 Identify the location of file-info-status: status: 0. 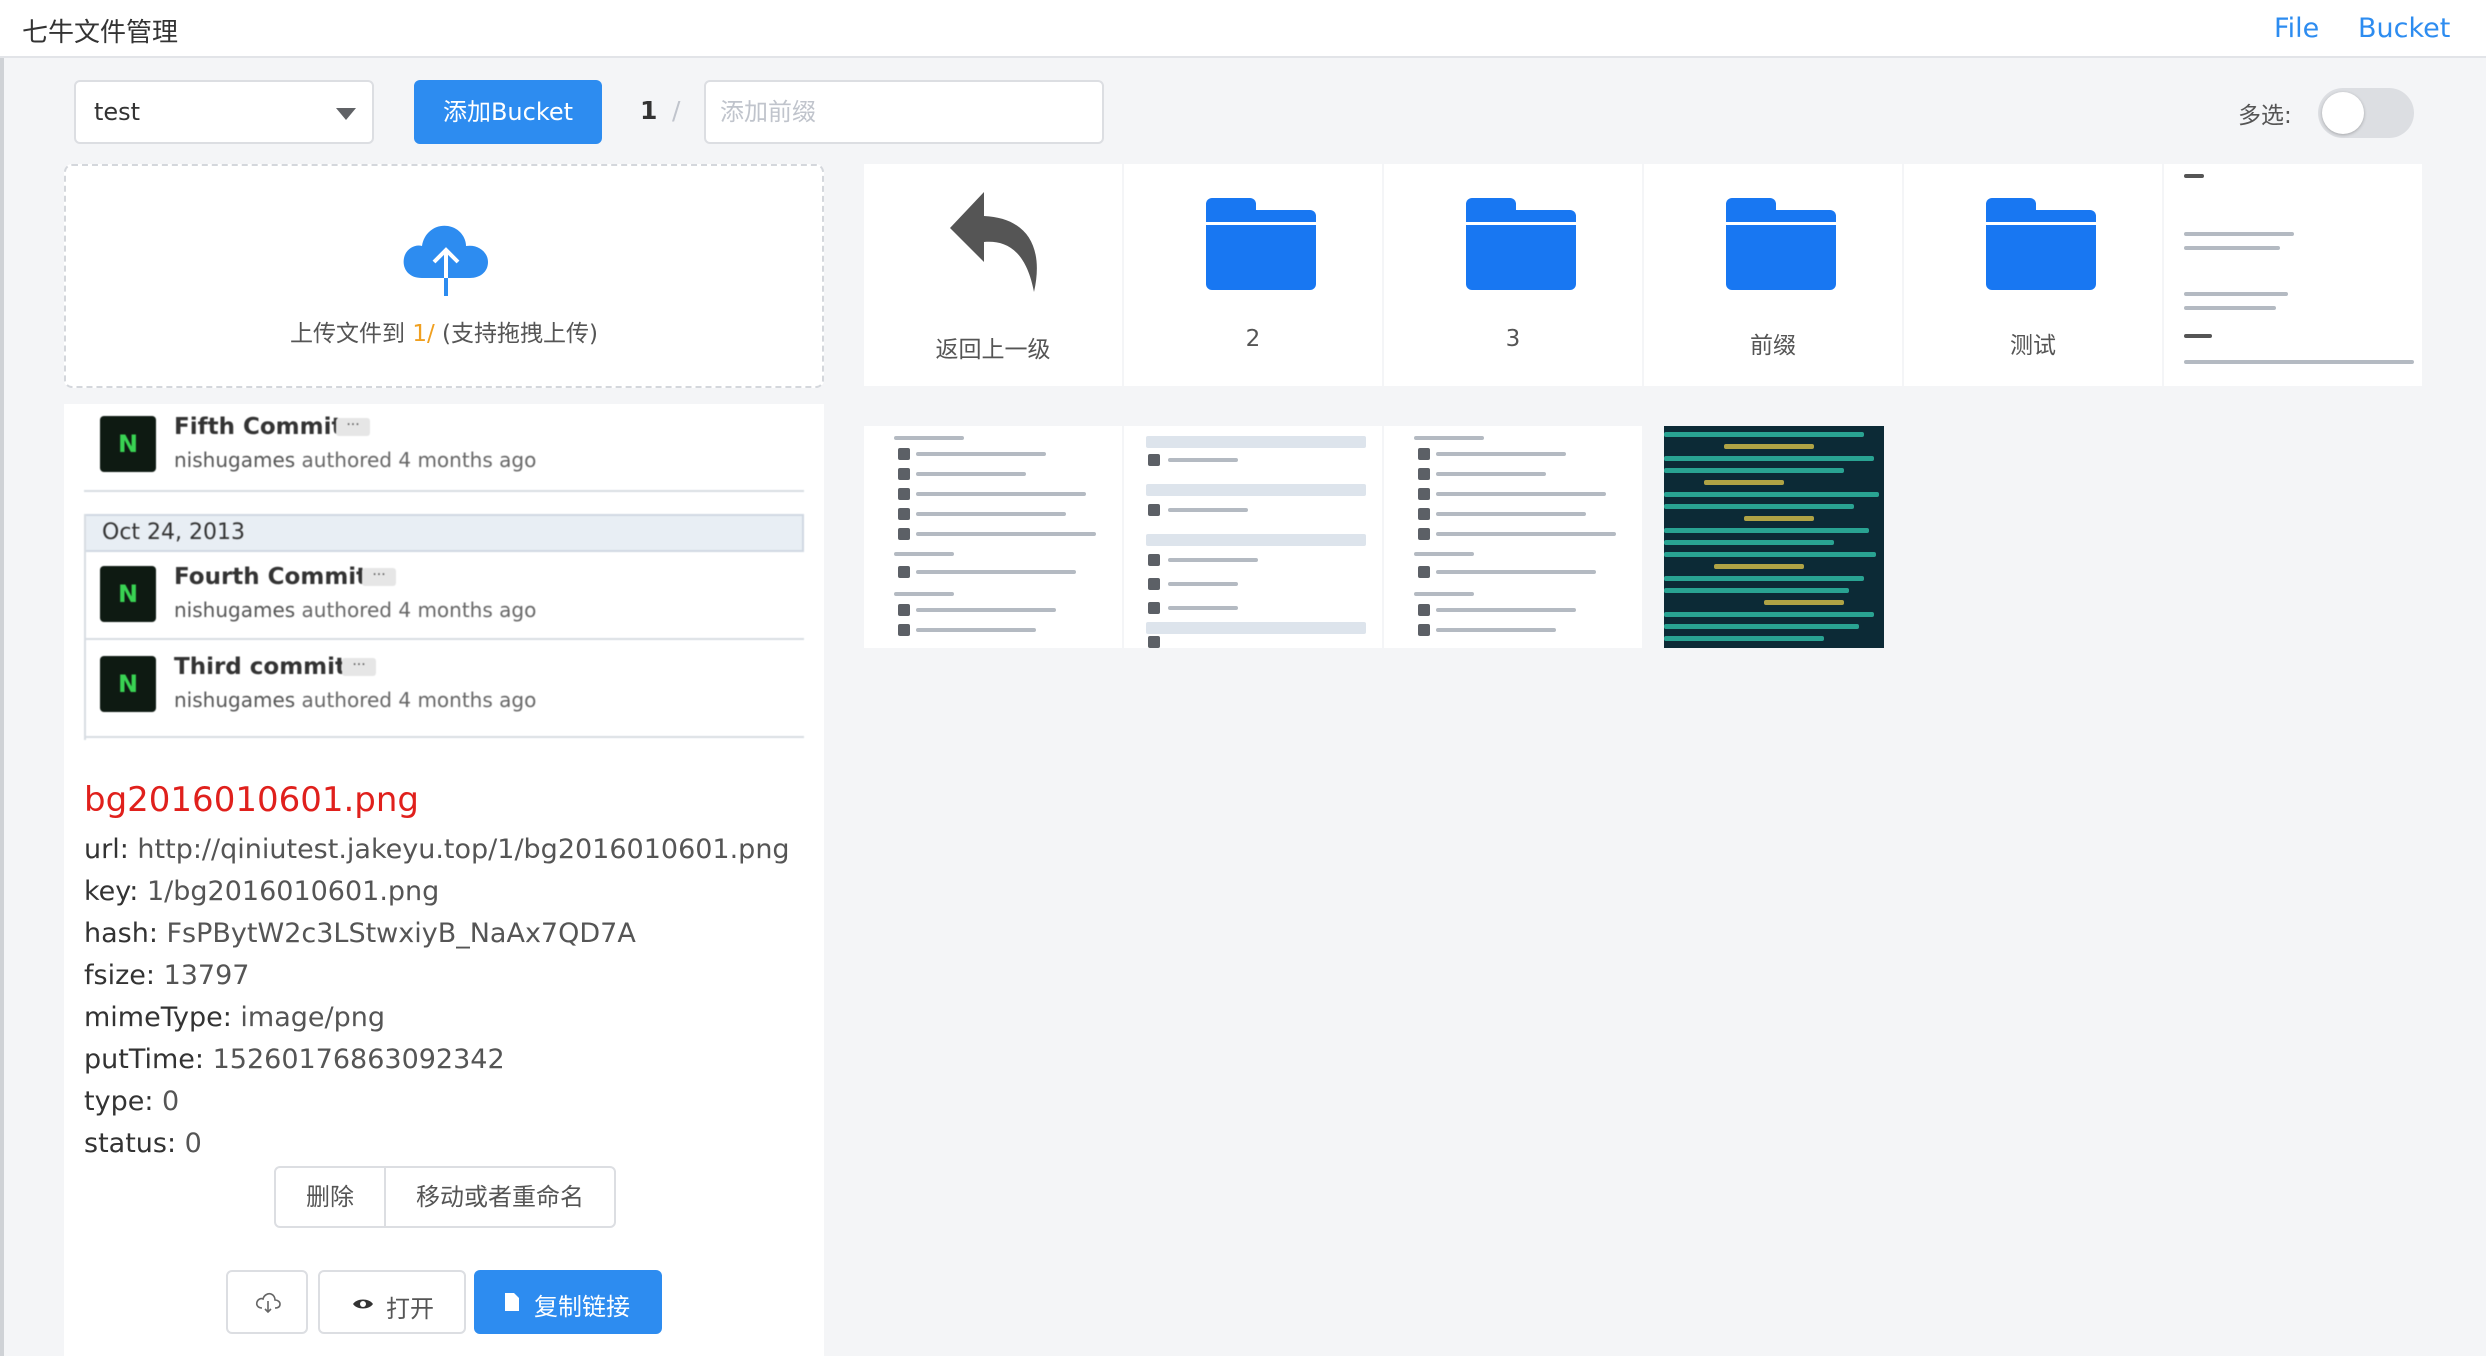
(143, 1143).